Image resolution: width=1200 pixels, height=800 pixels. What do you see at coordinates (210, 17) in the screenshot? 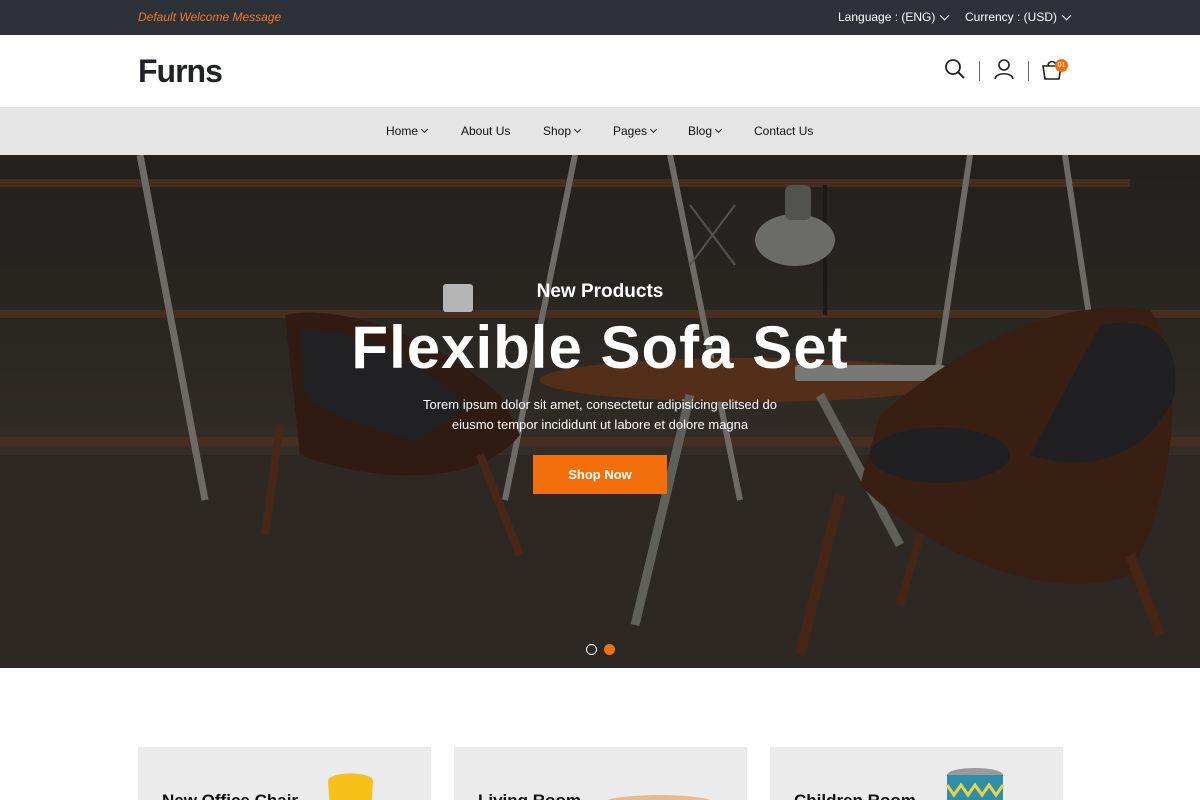
I see `welcome-message: Default Welcome Message` at bounding box center [210, 17].